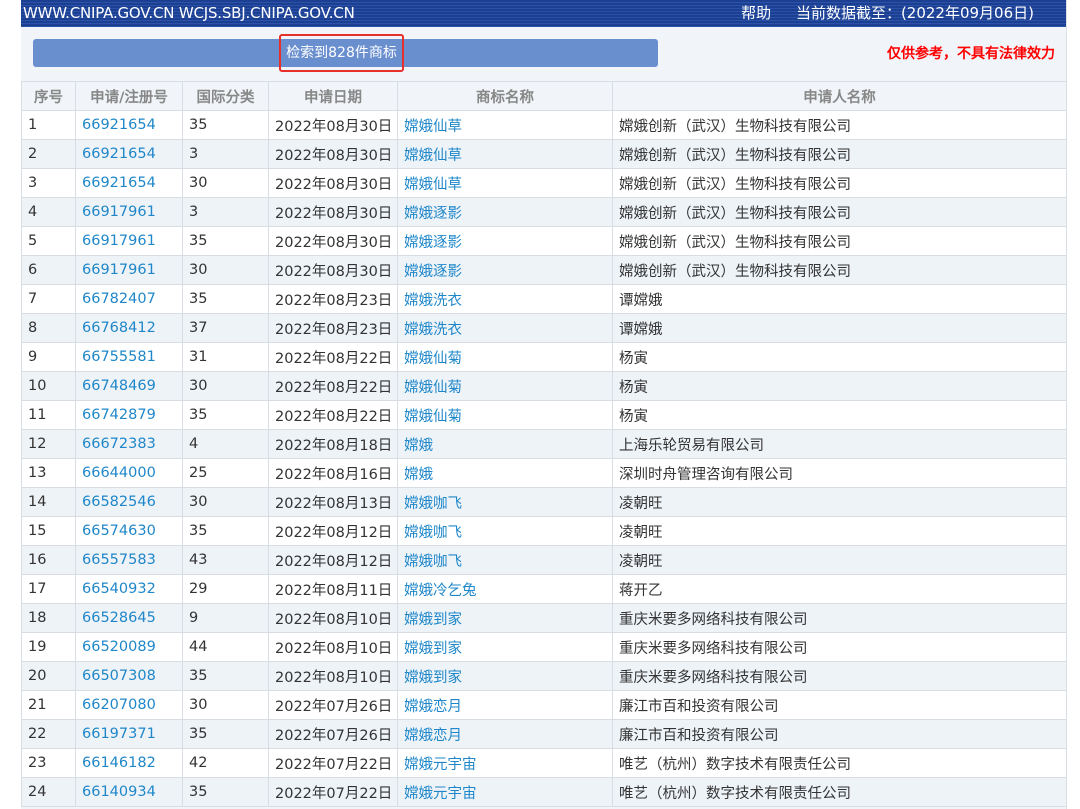  What do you see at coordinates (839, 328) in the screenshot?
I see `cell-applicant: 谭嫦娥` at bounding box center [839, 328].